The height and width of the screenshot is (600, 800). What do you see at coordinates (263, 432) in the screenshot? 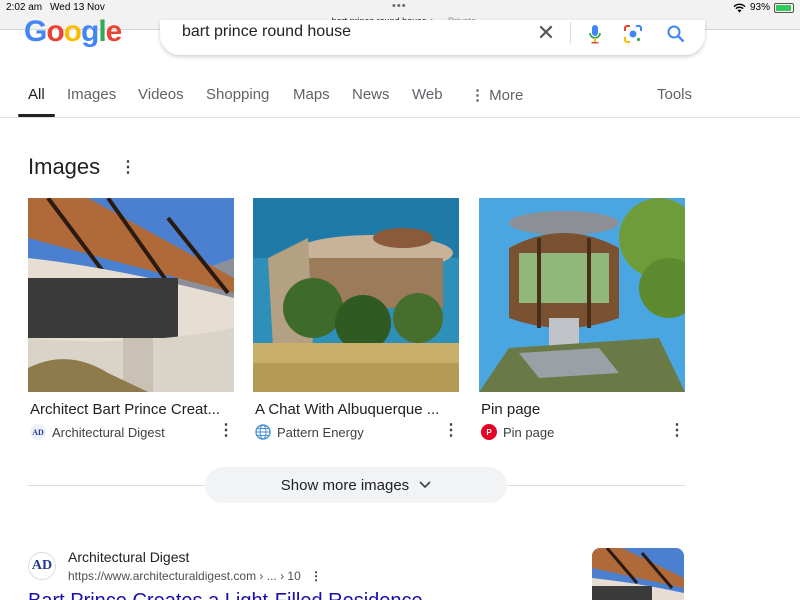
I see `globe-icon` at bounding box center [263, 432].